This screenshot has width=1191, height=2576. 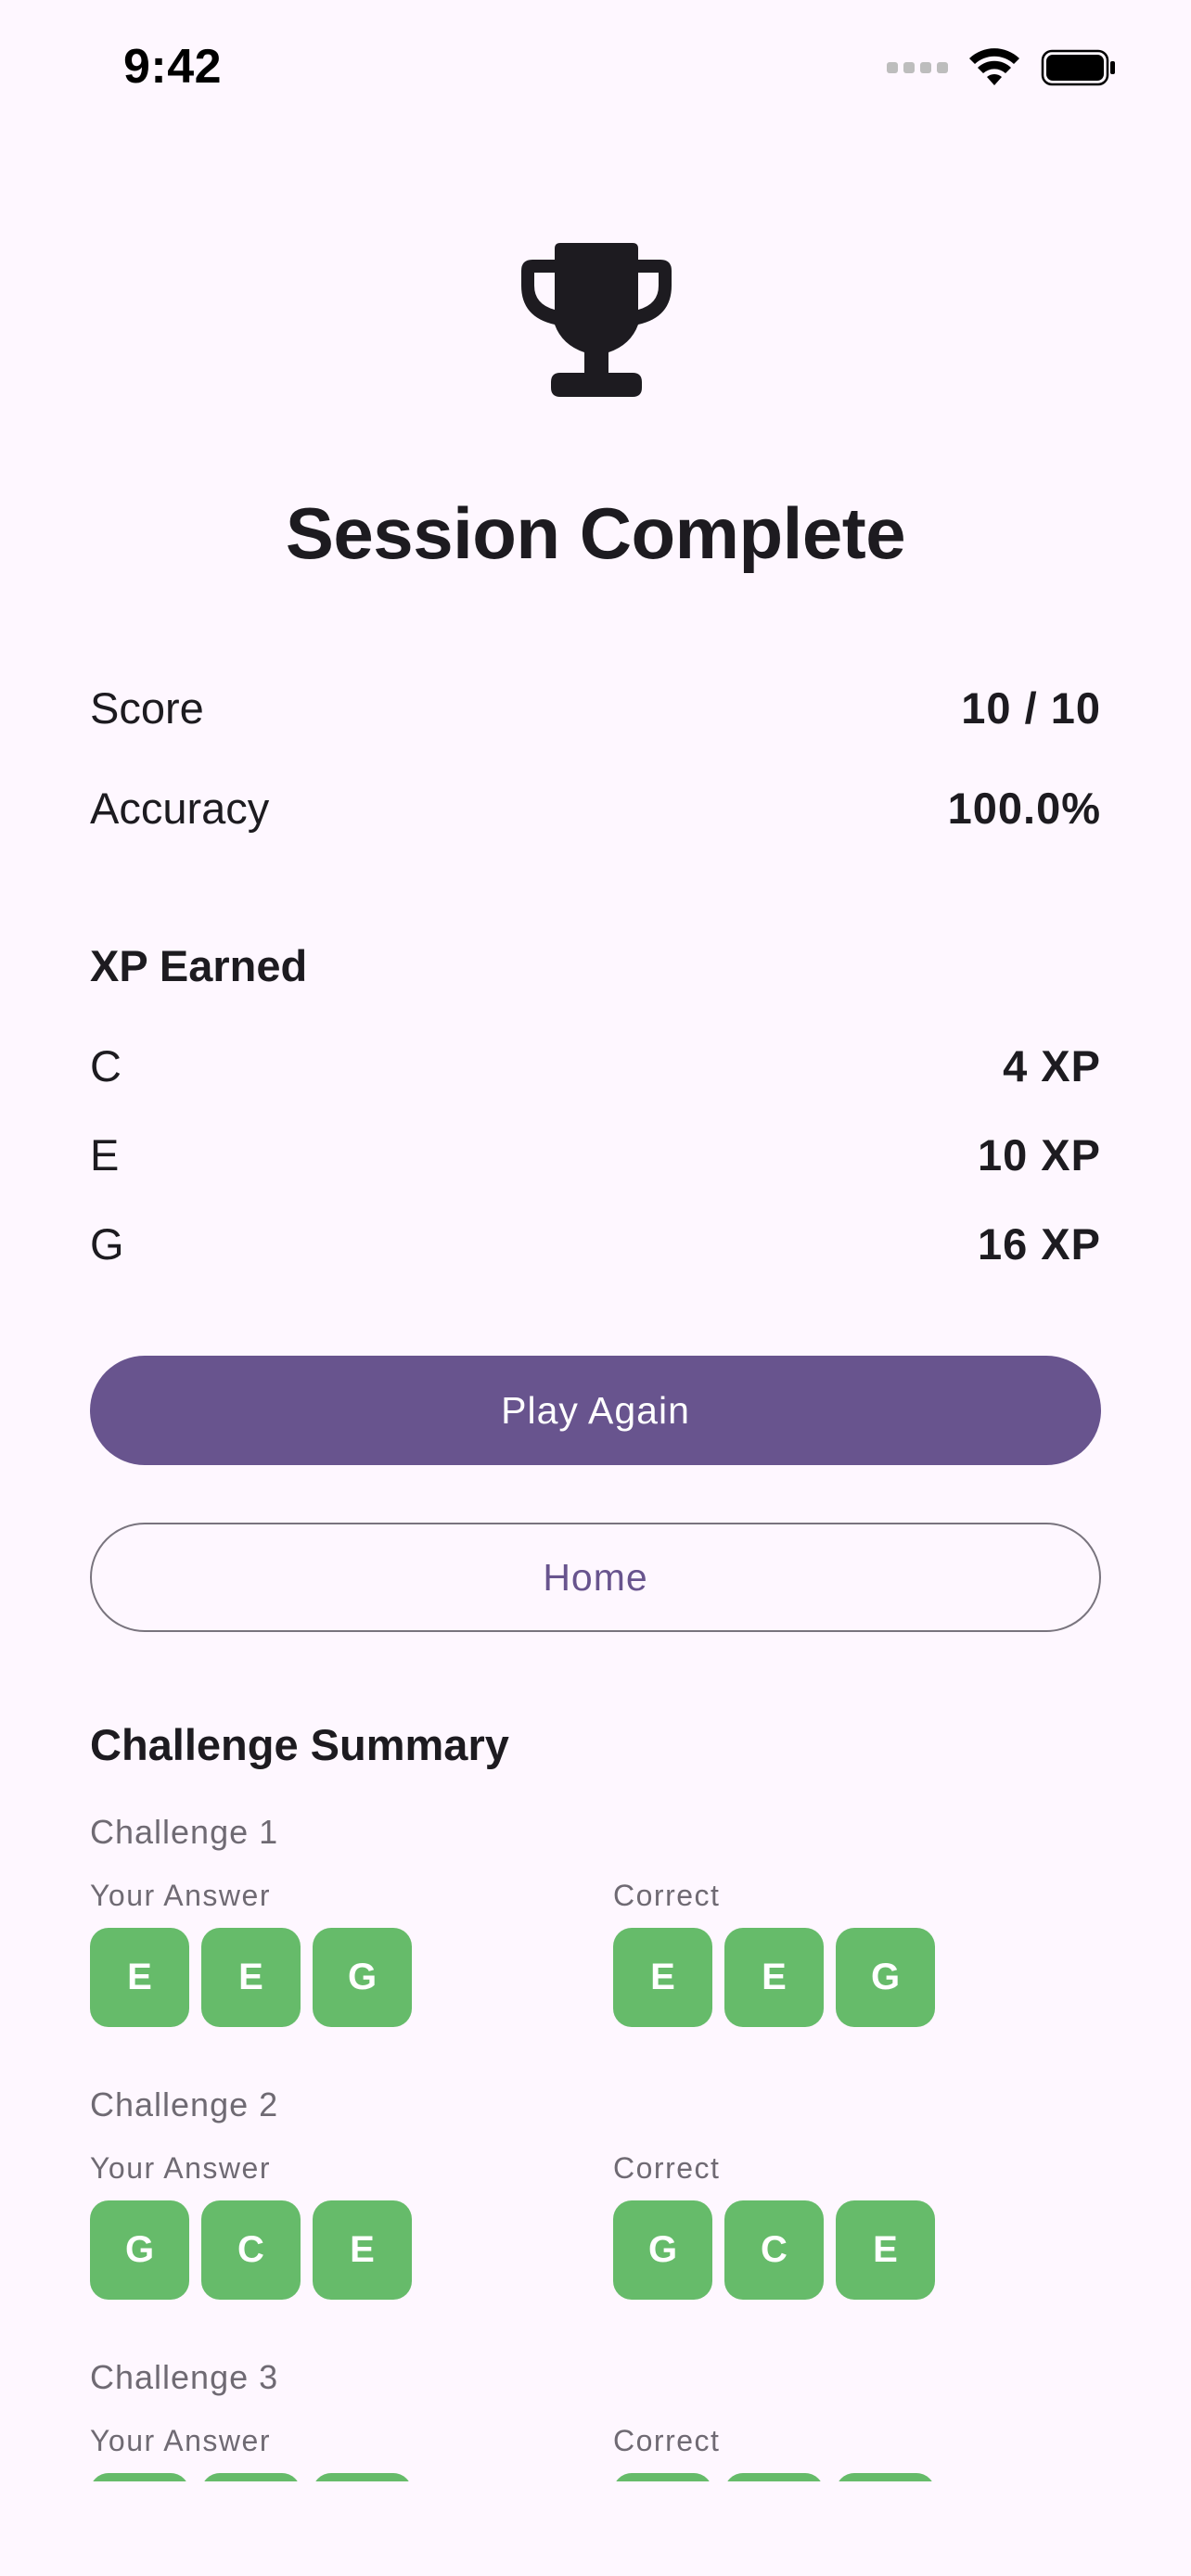 What do you see at coordinates (595, 1065) in the screenshot?
I see `xp-row-c: C 4 XP` at bounding box center [595, 1065].